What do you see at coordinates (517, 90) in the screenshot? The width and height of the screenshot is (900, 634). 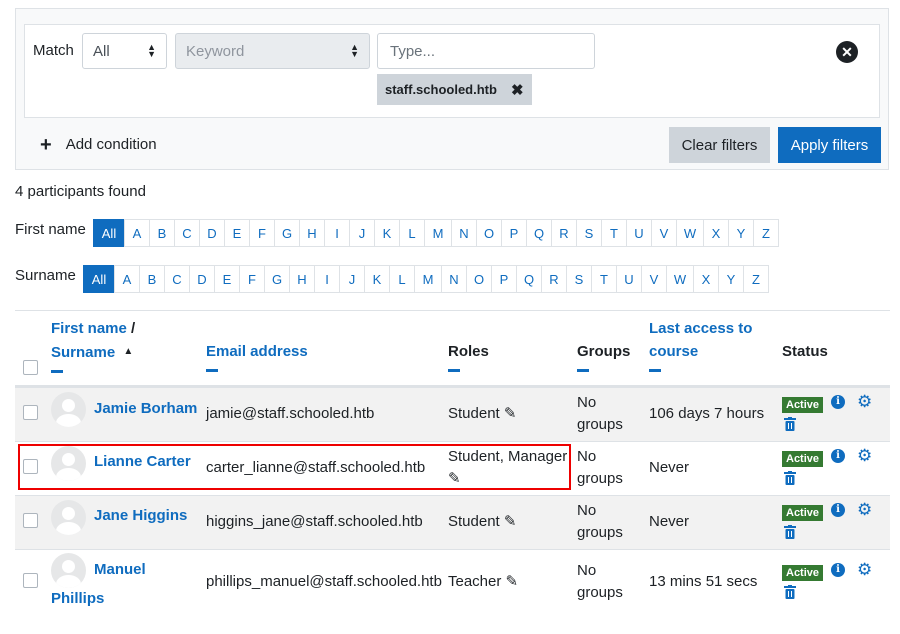 I see `remove-tag-icon: ✖` at bounding box center [517, 90].